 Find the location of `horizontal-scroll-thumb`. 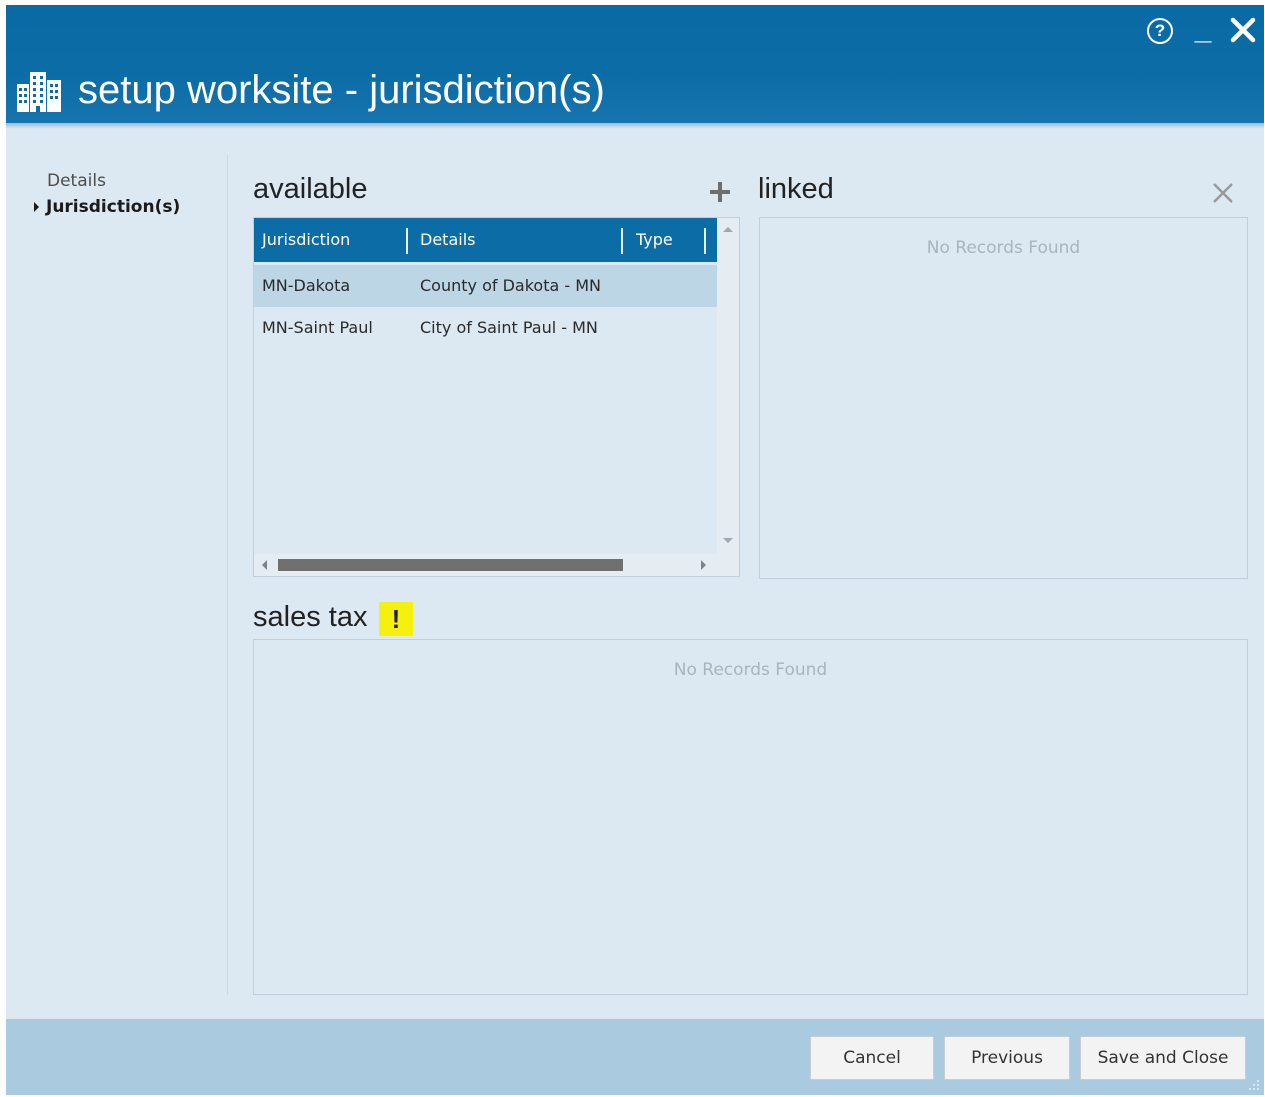

horizontal-scroll-thumb is located at coordinates (450, 565).